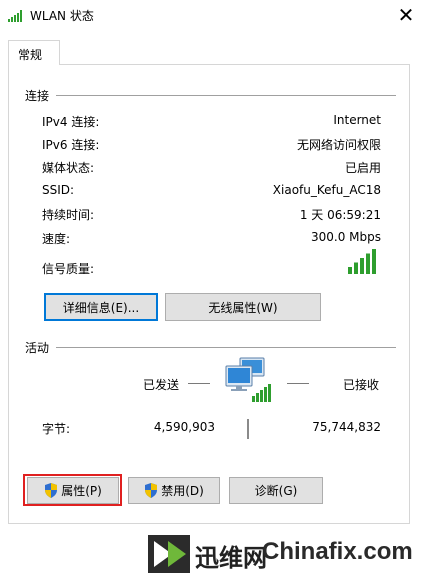 Image resolution: width=423 pixels, height=577 pixels. I want to click on close-icon: ✕, so click(406, 15).